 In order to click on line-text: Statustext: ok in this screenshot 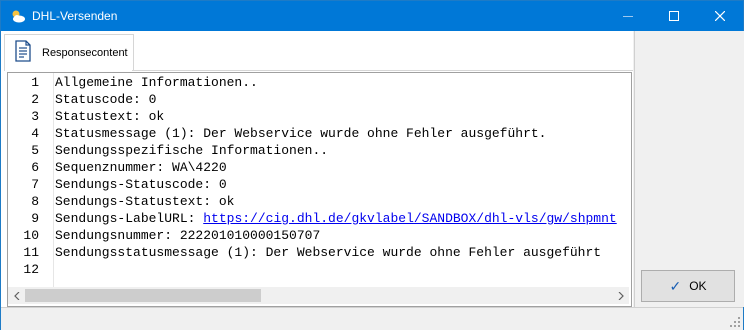, I will do `click(109, 116)`.